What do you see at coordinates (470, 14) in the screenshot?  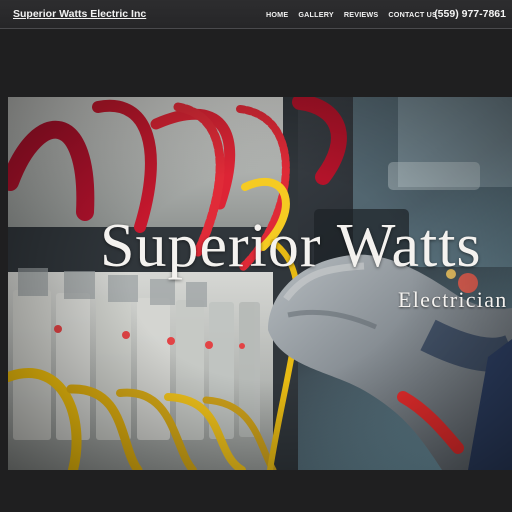 I see `phone-number-link: (559) 977-7861` at bounding box center [470, 14].